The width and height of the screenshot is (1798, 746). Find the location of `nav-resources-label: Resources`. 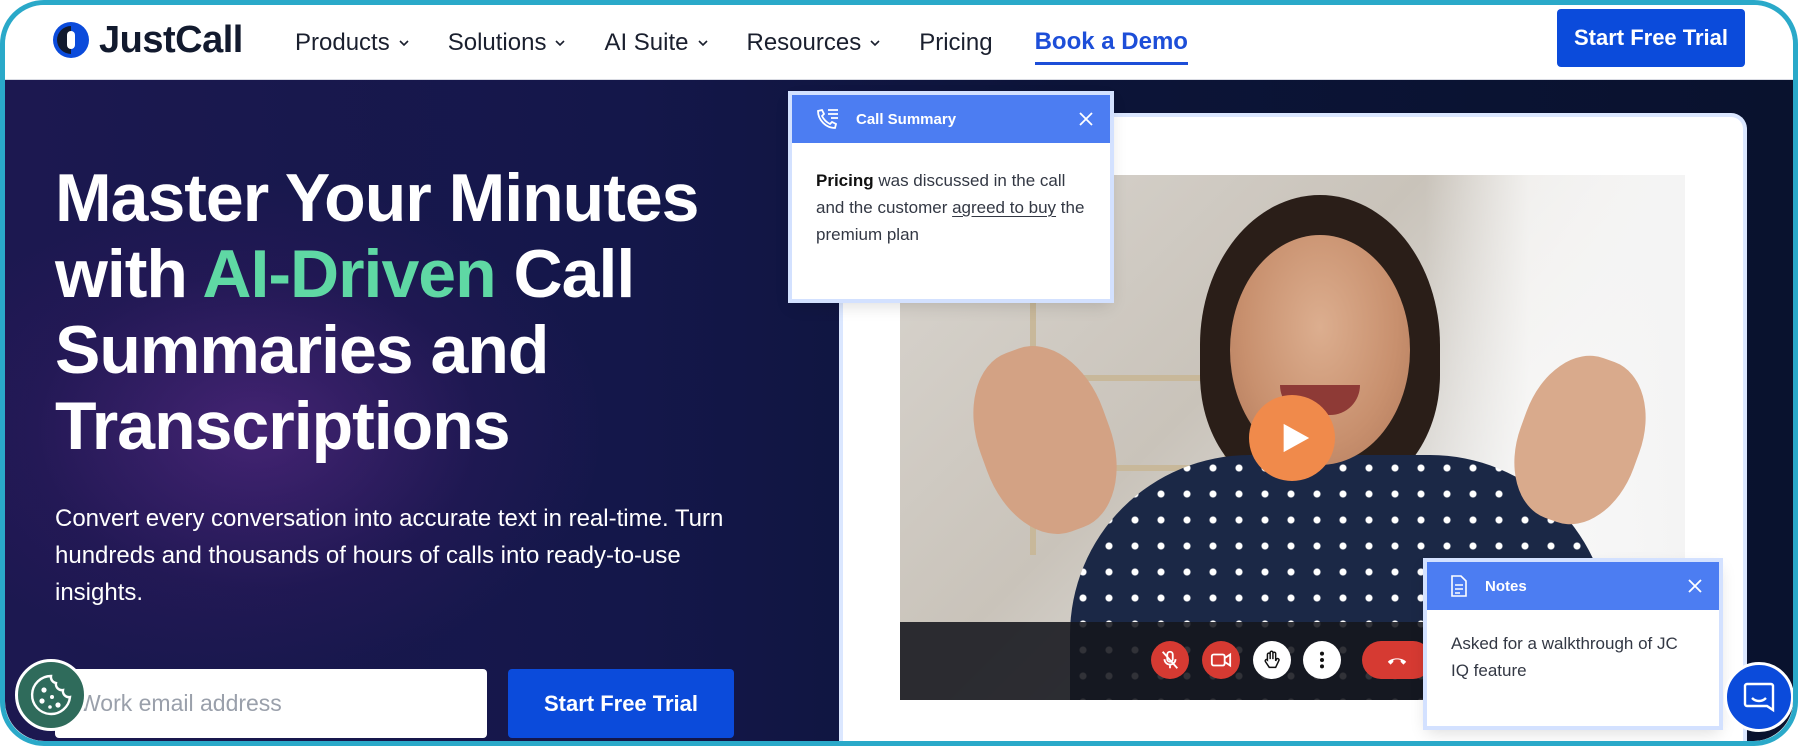

nav-resources-label: Resources is located at coordinates (804, 42).